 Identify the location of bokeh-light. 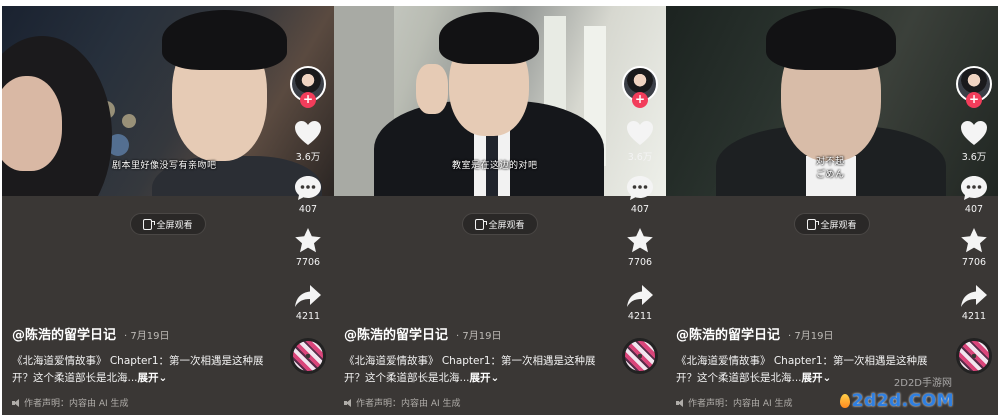
(129, 121).